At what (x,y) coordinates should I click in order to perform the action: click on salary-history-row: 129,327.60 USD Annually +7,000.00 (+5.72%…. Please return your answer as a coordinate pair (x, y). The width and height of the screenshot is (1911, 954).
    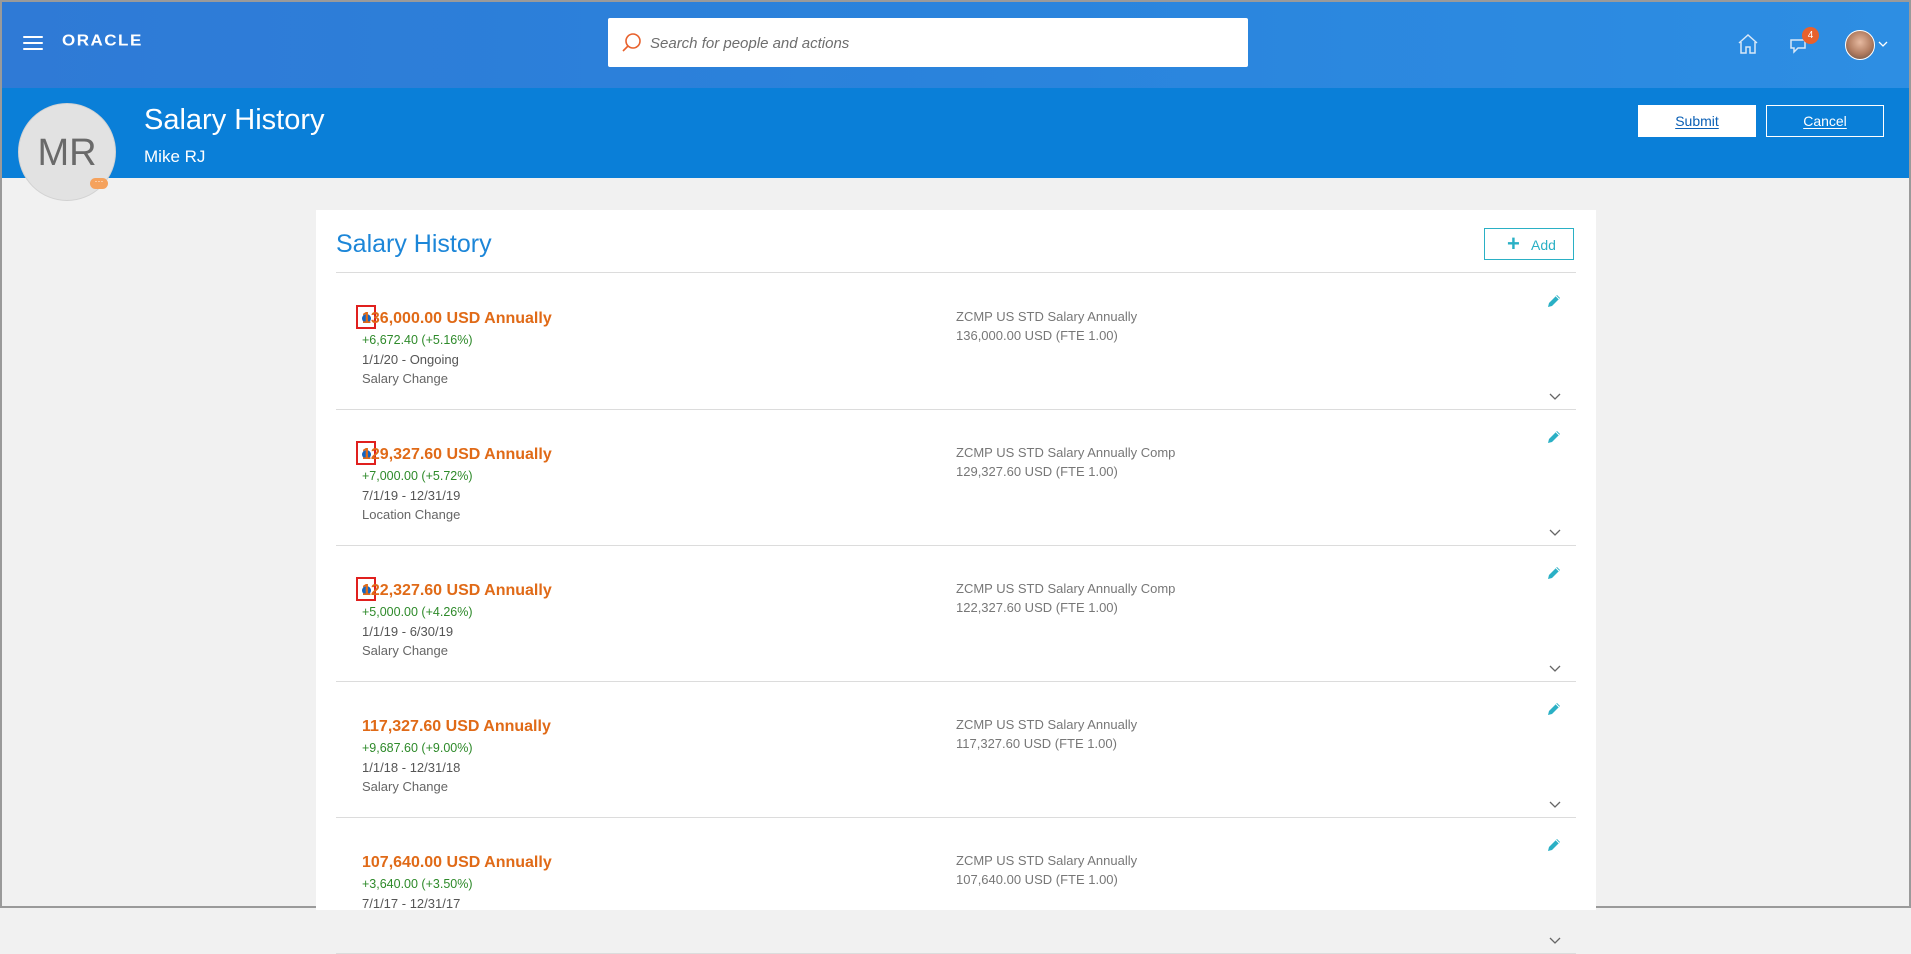
    Looking at the image, I should click on (956, 477).